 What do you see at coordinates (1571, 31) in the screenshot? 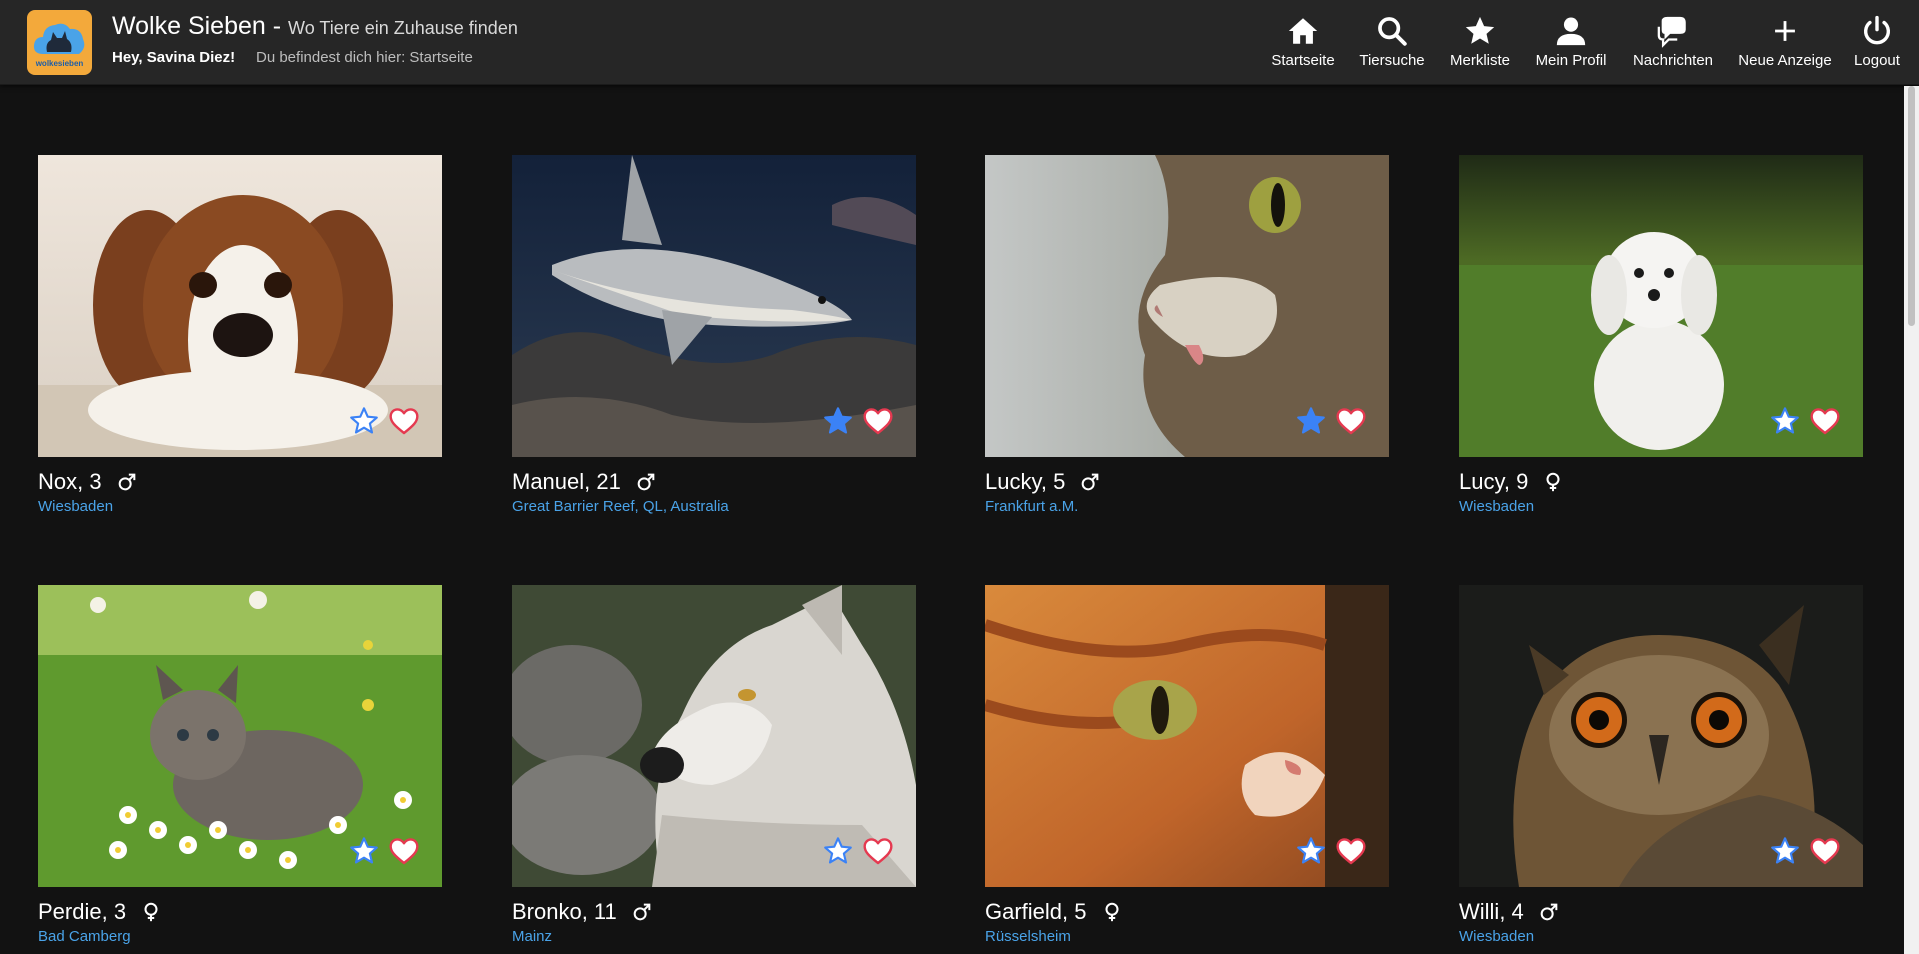
I see `user-icon` at bounding box center [1571, 31].